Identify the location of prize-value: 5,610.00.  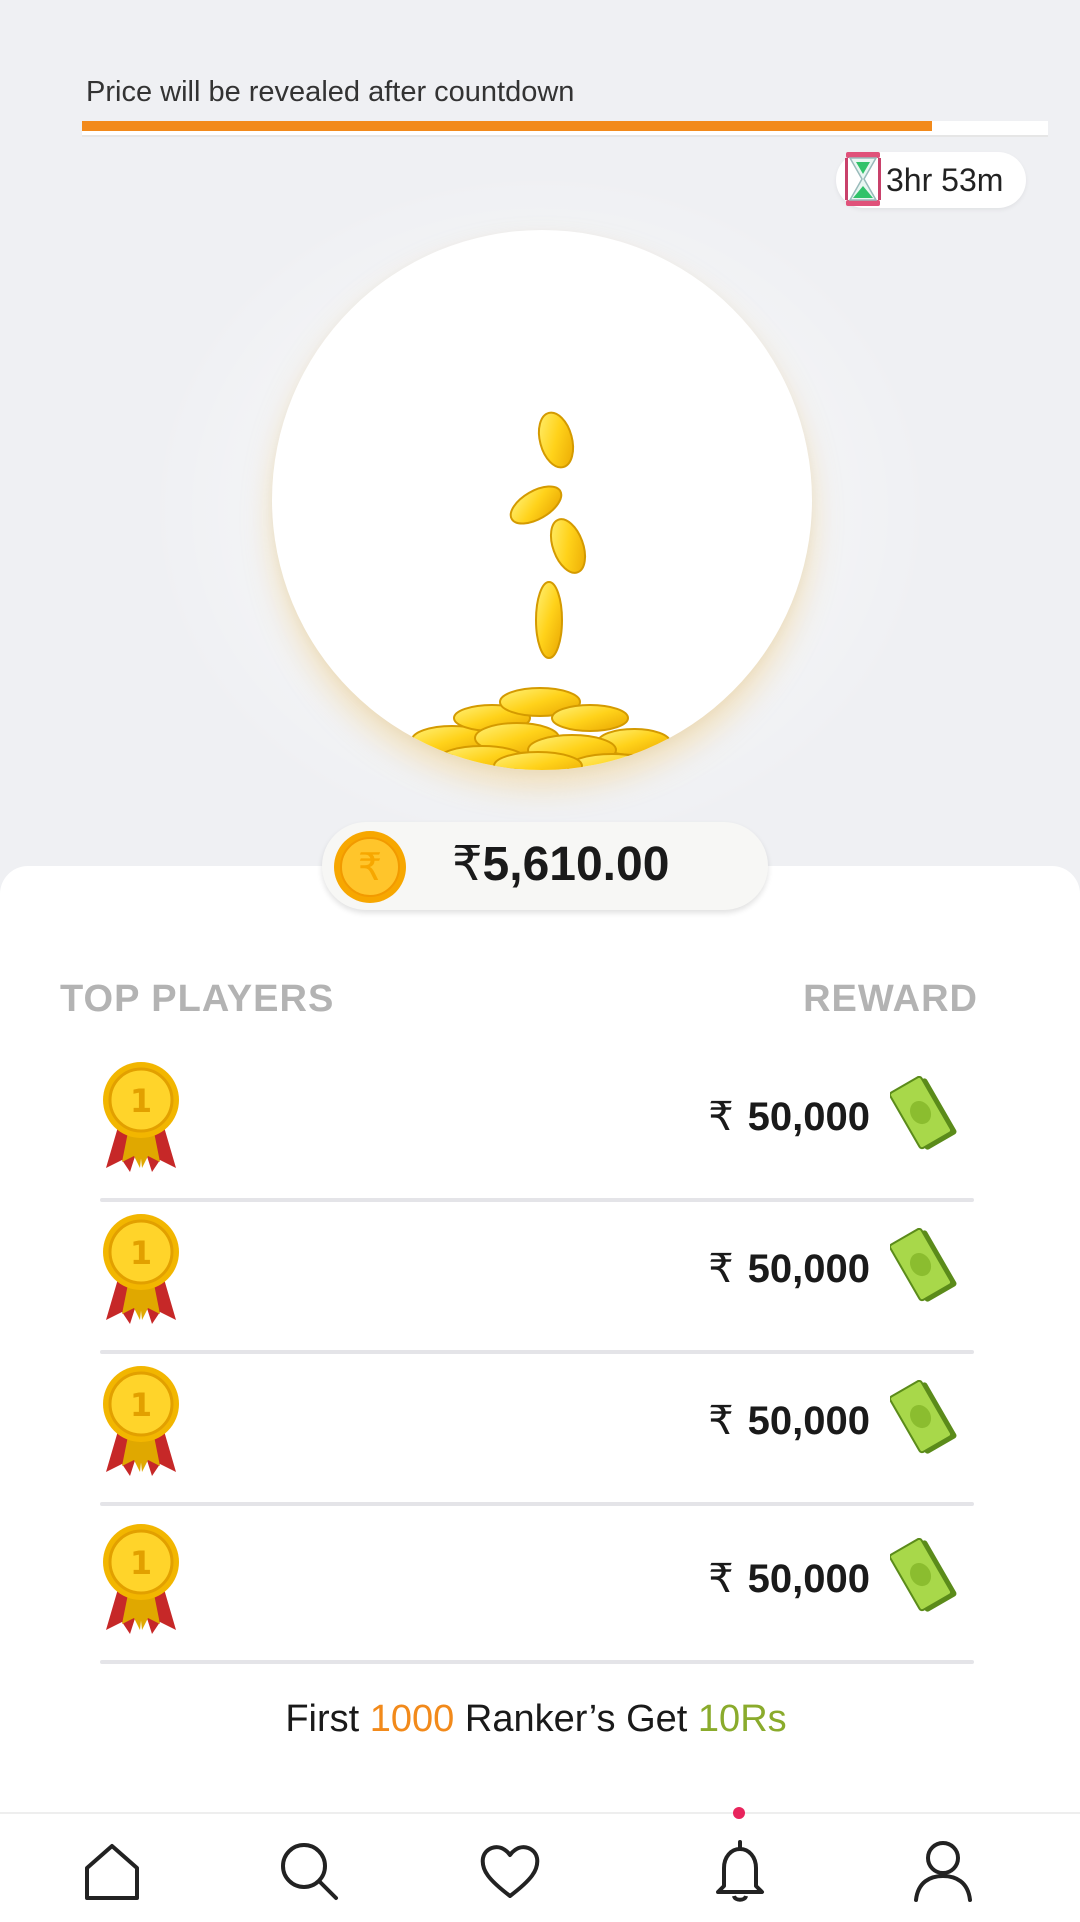
(576, 864).